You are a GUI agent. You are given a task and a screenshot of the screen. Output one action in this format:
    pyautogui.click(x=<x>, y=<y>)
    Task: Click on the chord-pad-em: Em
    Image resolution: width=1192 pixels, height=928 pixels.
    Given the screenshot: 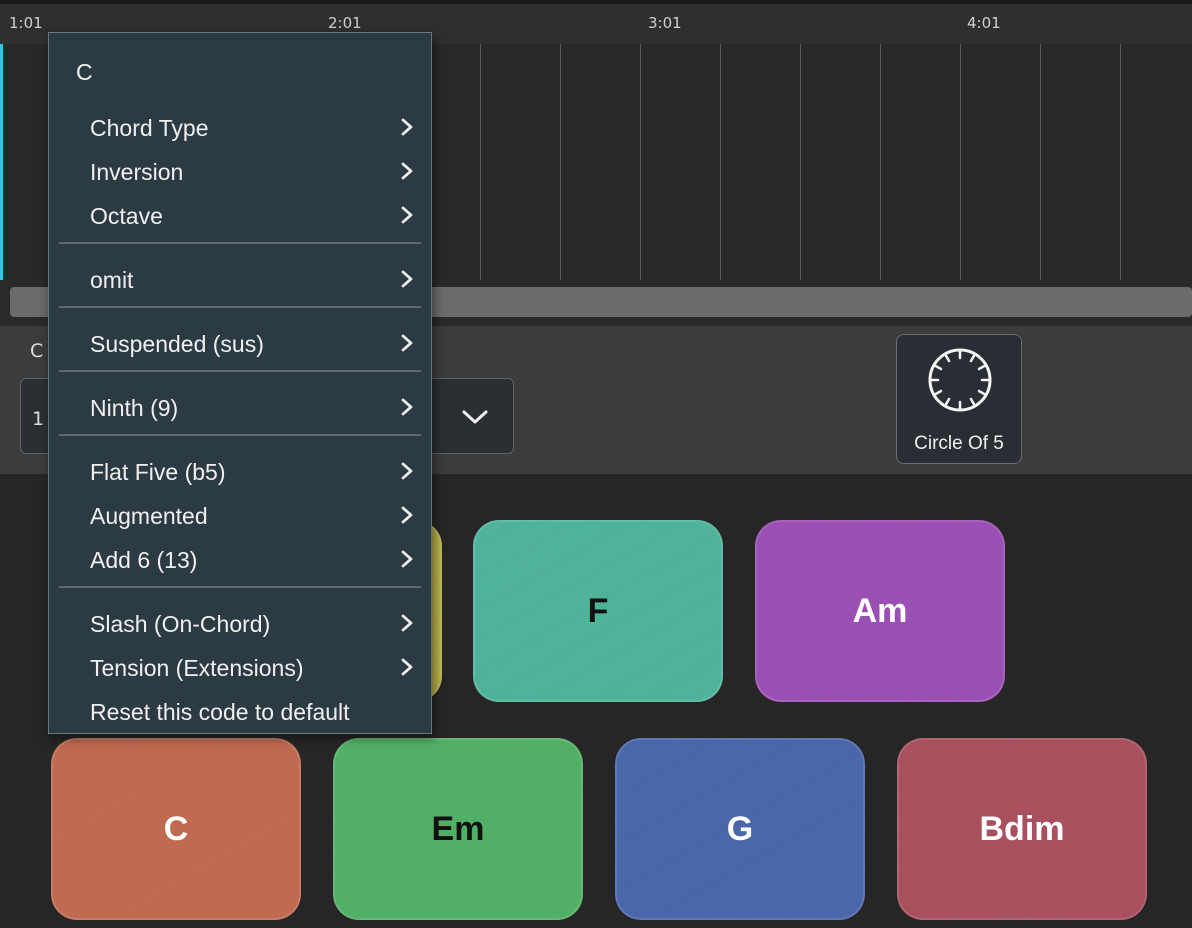 What is the action you would take?
    pyautogui.click(x=458, y=829)
    